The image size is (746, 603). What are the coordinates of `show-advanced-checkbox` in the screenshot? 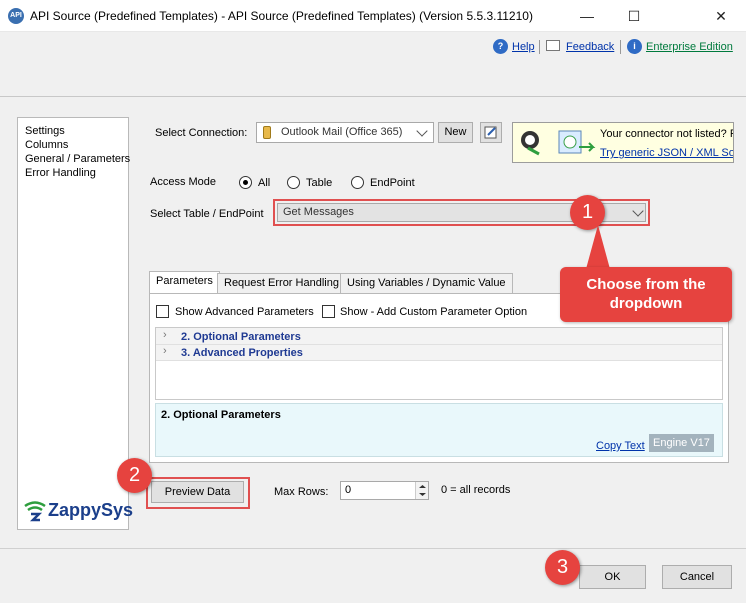 It's located at (162, 311).